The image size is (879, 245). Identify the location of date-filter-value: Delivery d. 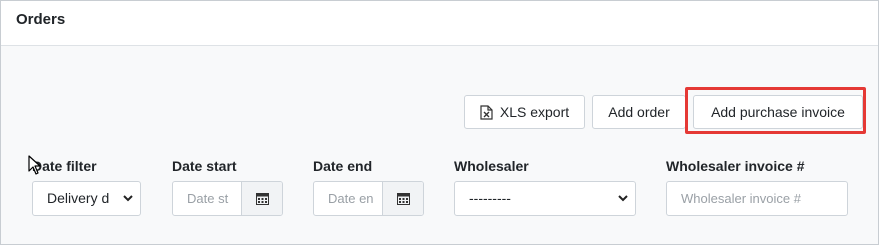
(78, 198).